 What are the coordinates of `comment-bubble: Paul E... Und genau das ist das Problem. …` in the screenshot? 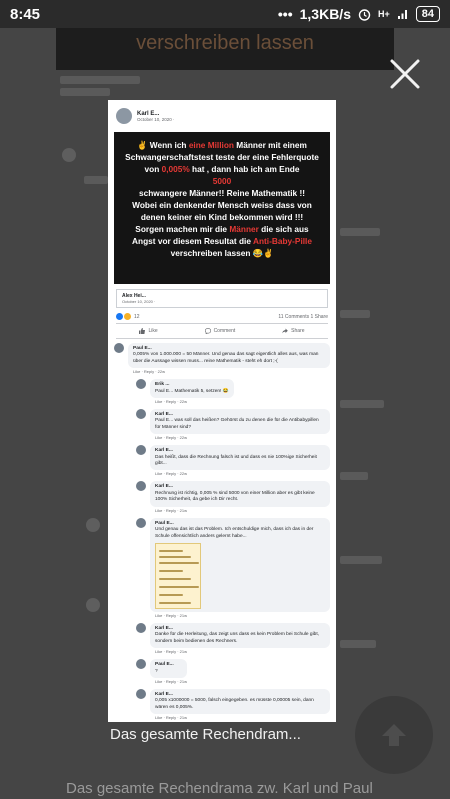 It's located at (240, 564).